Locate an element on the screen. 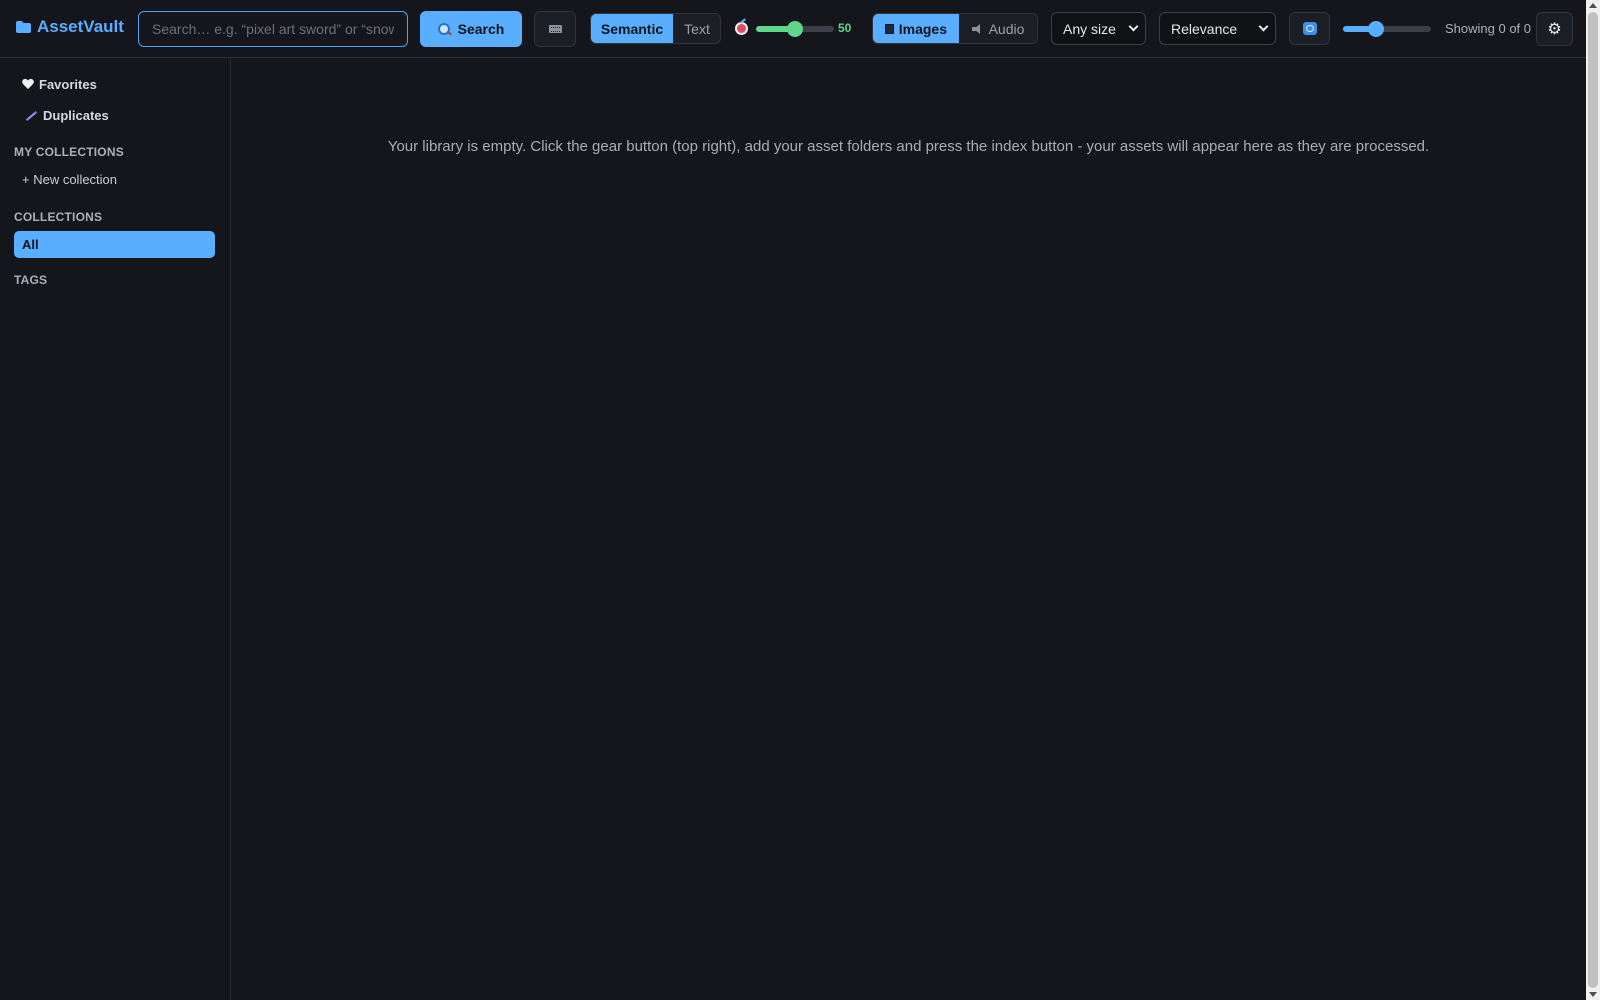 The height and width of the screenshot is (1000, 1600). new-collection-button: + New collection is located at coordinates (69, 179).